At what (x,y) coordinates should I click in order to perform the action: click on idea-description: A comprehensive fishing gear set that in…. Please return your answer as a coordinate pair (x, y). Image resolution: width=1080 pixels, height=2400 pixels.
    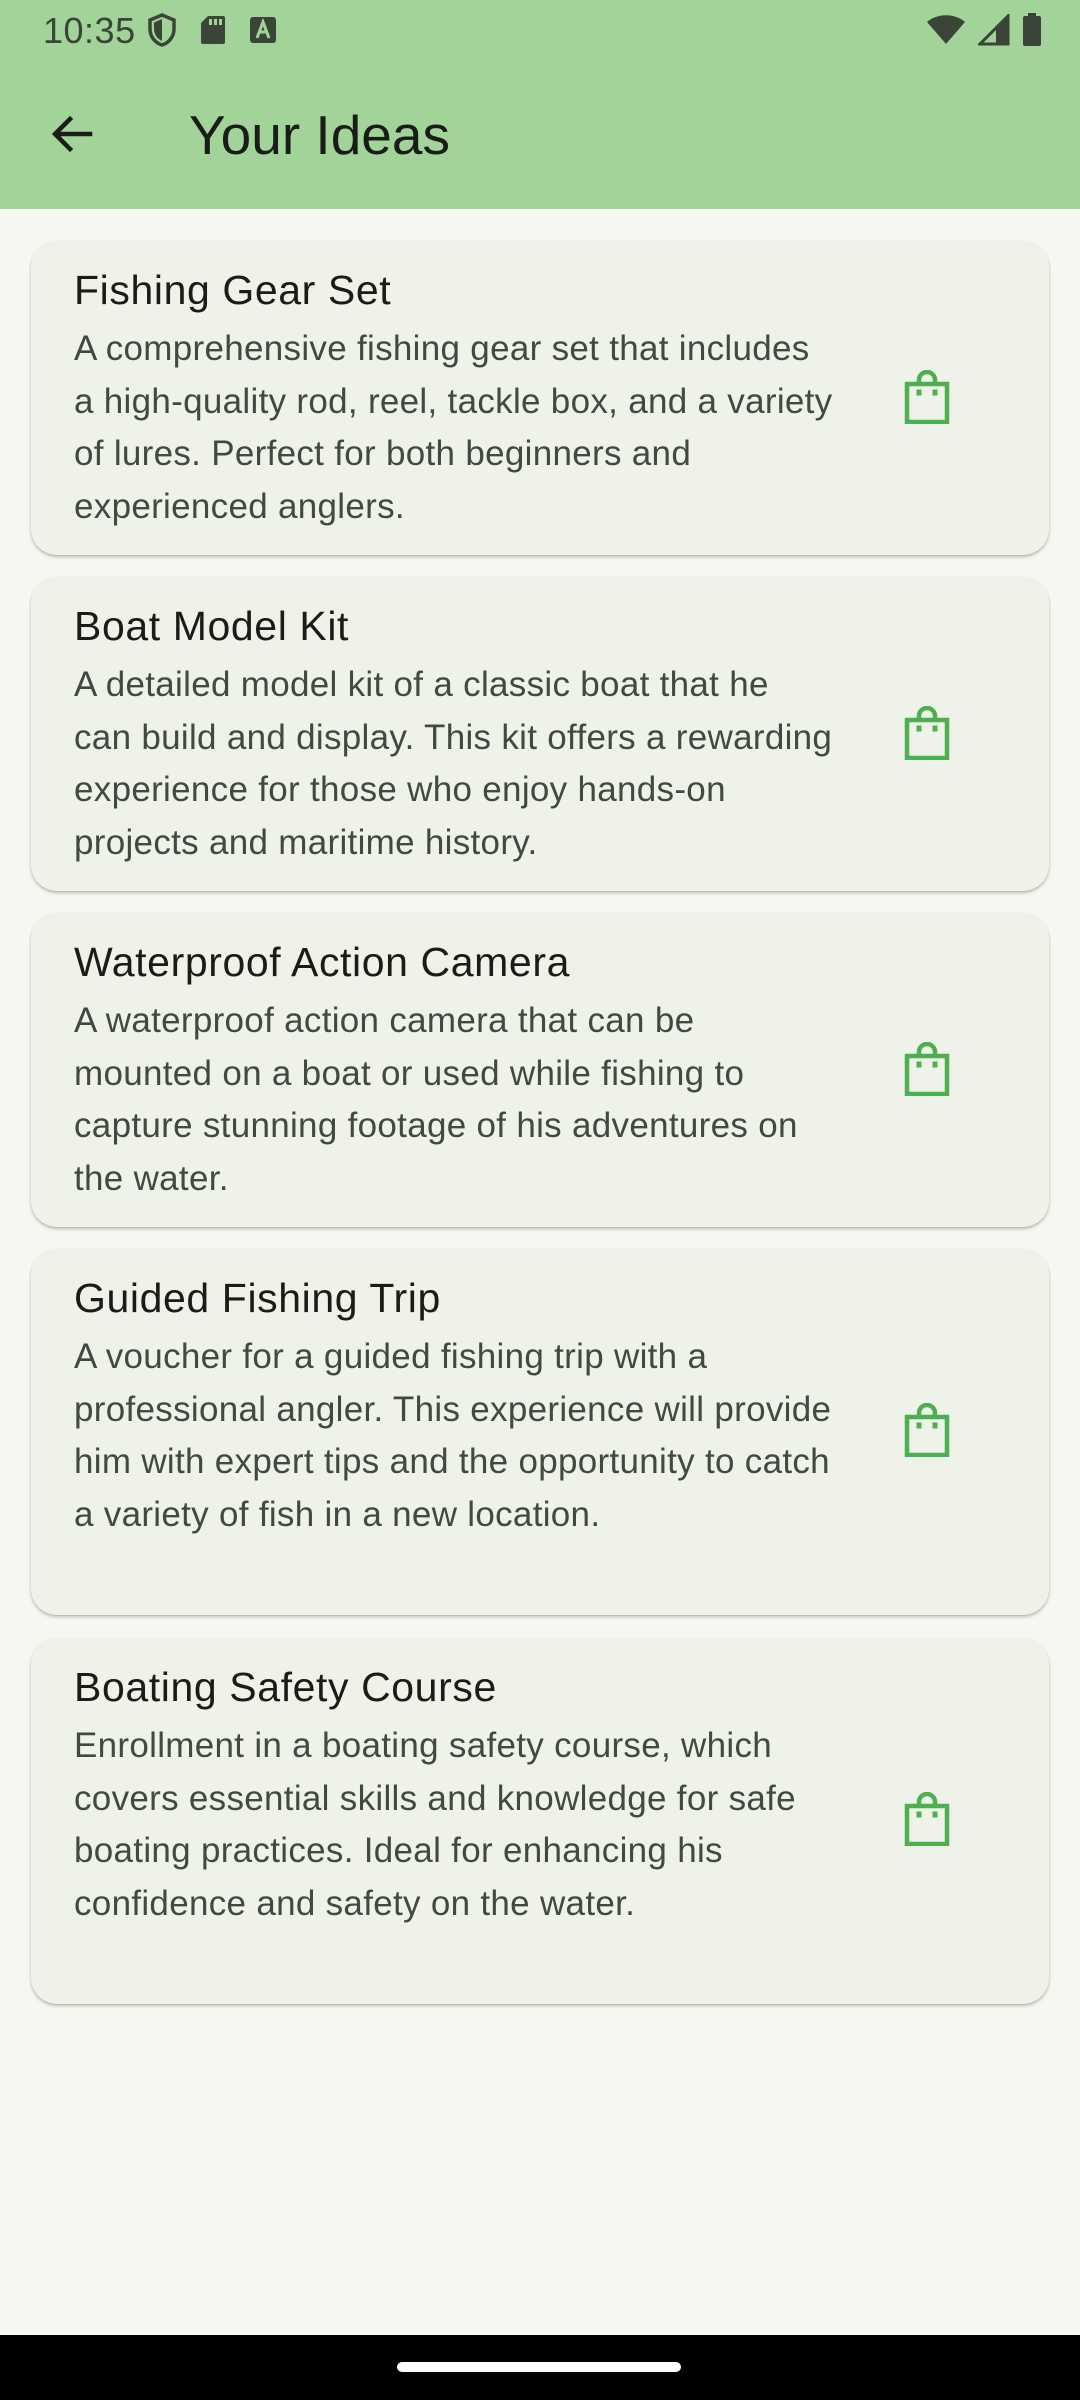
    Looking at the image, I should click on (453, 427).